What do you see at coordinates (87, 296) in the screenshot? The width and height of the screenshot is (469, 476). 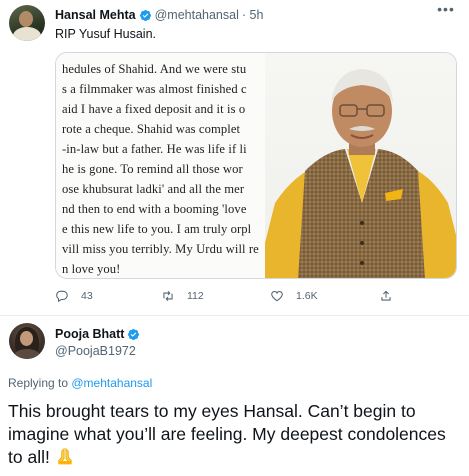 I see `reply-count: 43` at bounding box center [87, 296].